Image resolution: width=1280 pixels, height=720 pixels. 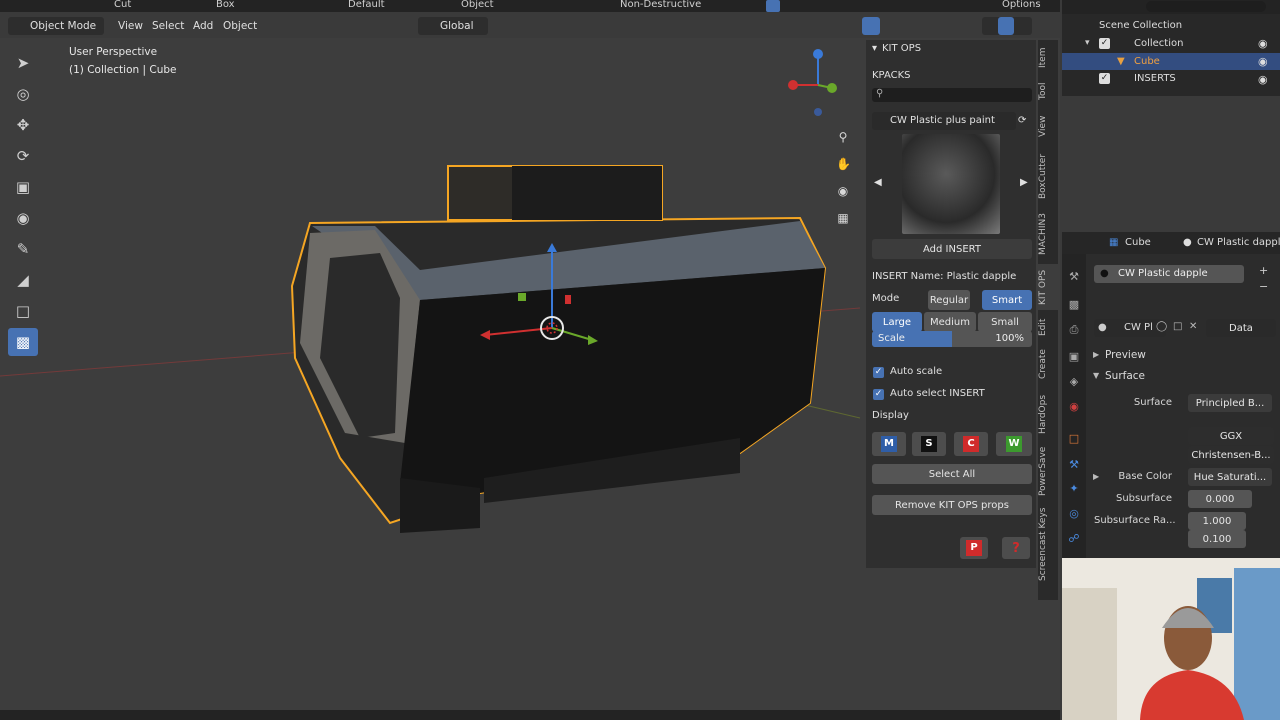 I want to click on preview-panel-header: Preview, so click(x=1125, y=355).